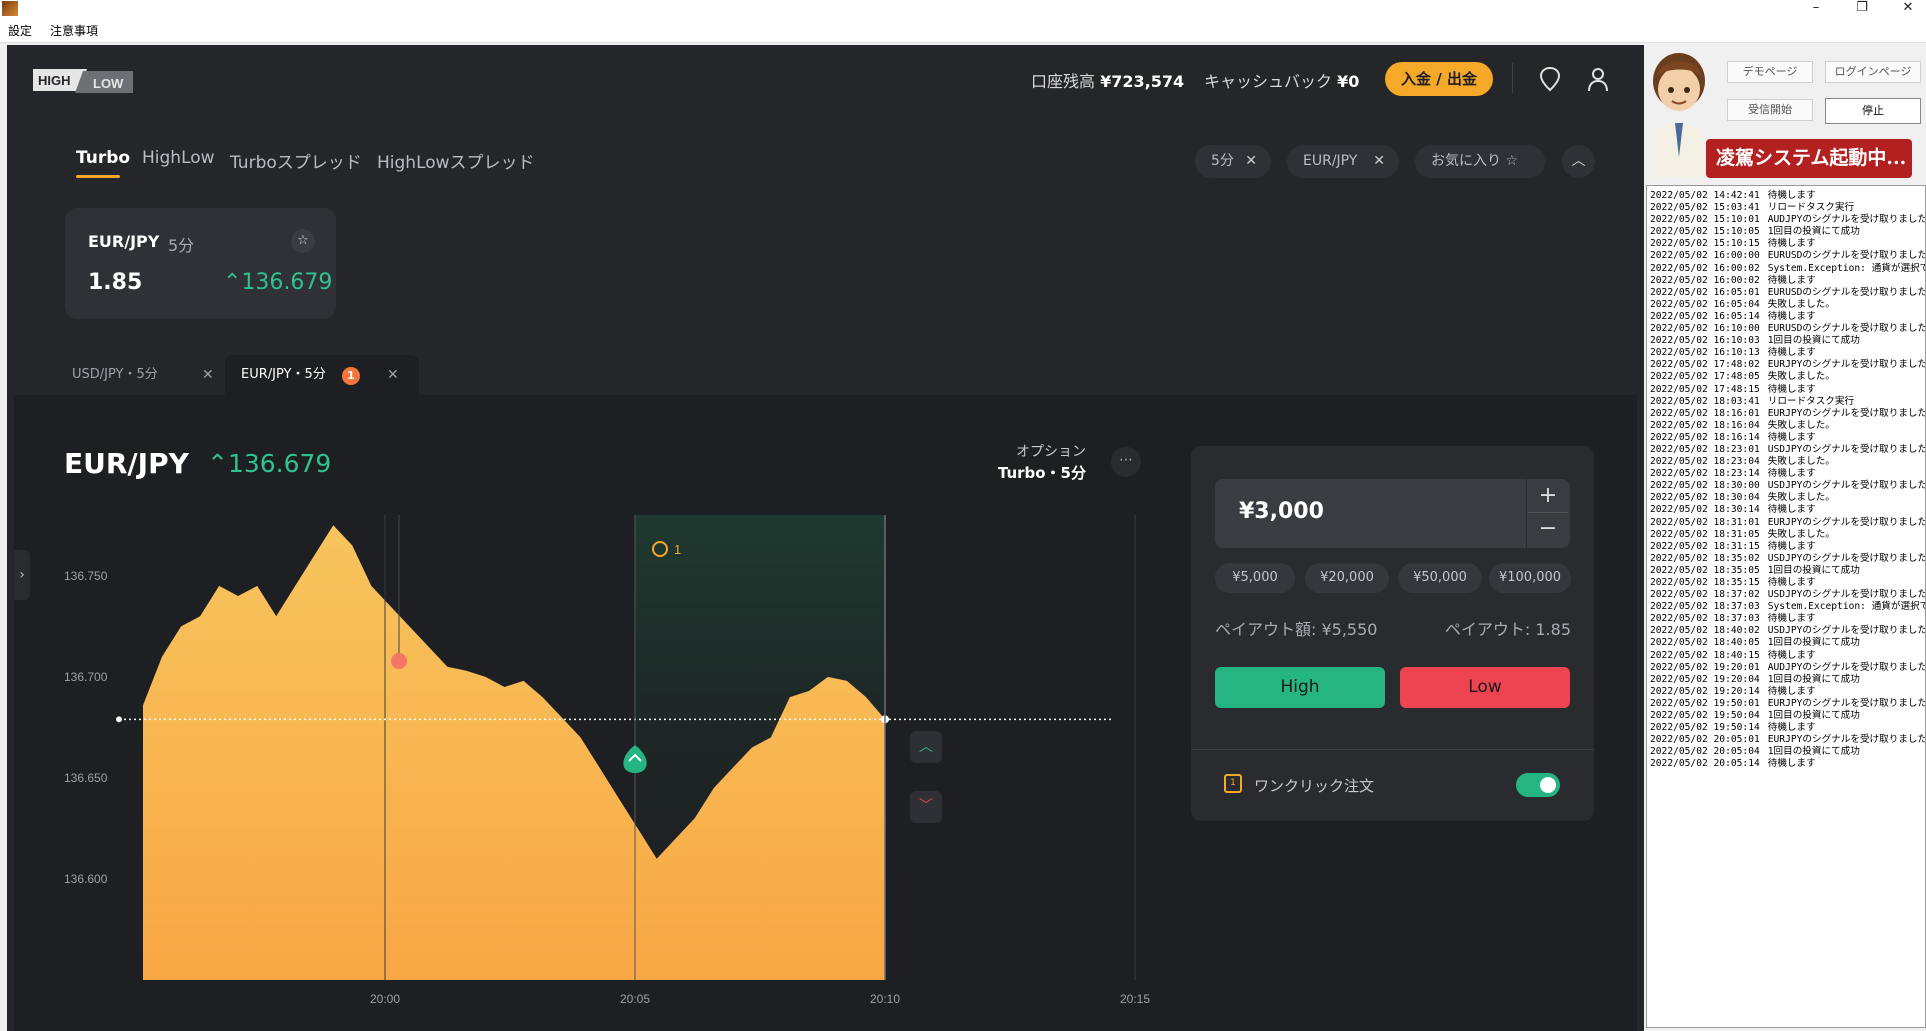 The height and width of the screenshot is (1031, 1926). What do you see at coordinates (1705, 522) in the screenshot?
I see `log-timestamp: 2022/05/02 18:31:01` at bounding box center [1705, 522].